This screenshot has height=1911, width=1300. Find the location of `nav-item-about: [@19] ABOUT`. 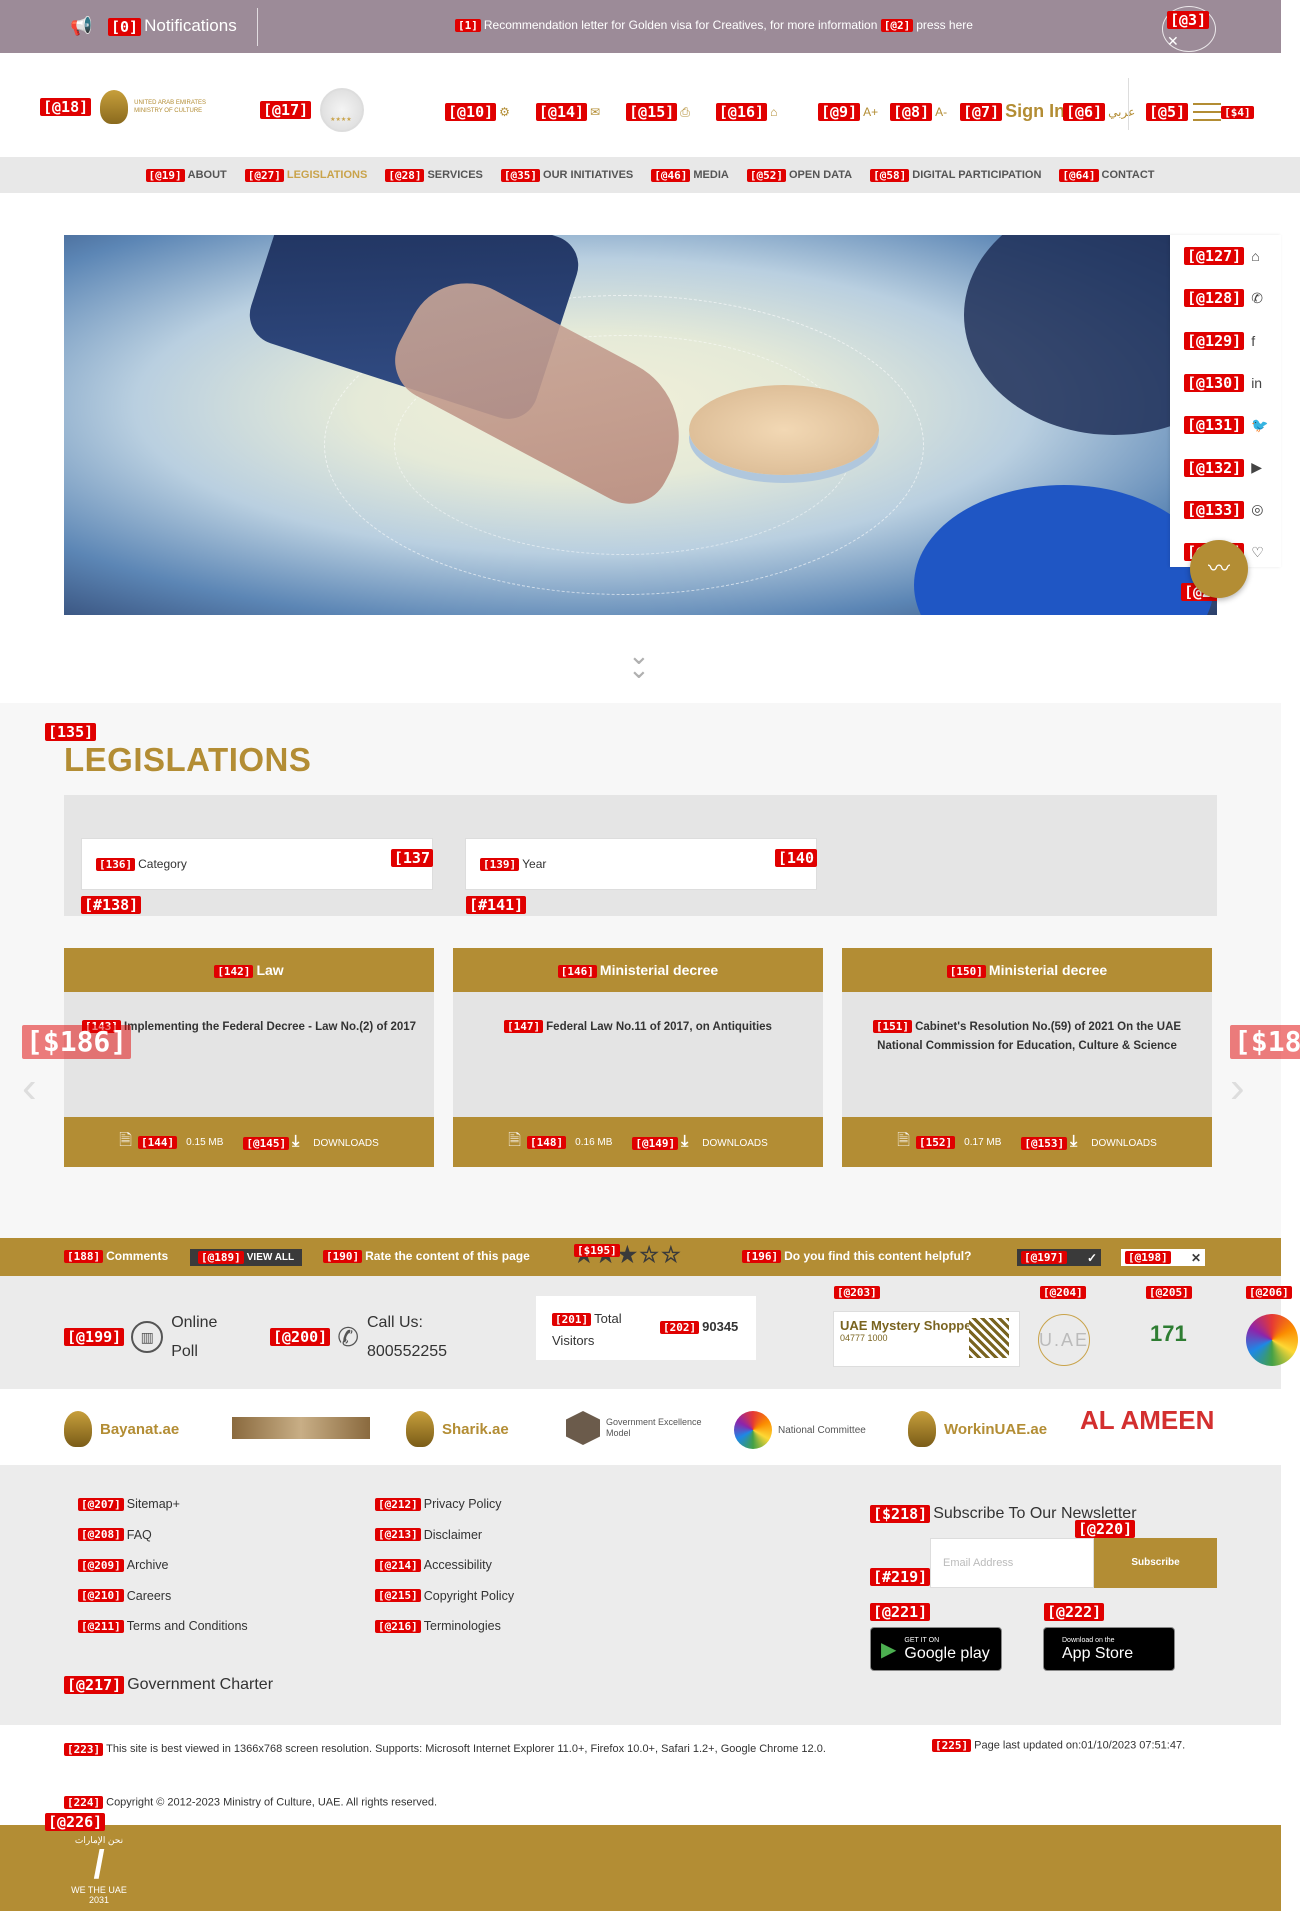

nav-item-about: [@19] ABOUT is located at coordinates (186, 175).